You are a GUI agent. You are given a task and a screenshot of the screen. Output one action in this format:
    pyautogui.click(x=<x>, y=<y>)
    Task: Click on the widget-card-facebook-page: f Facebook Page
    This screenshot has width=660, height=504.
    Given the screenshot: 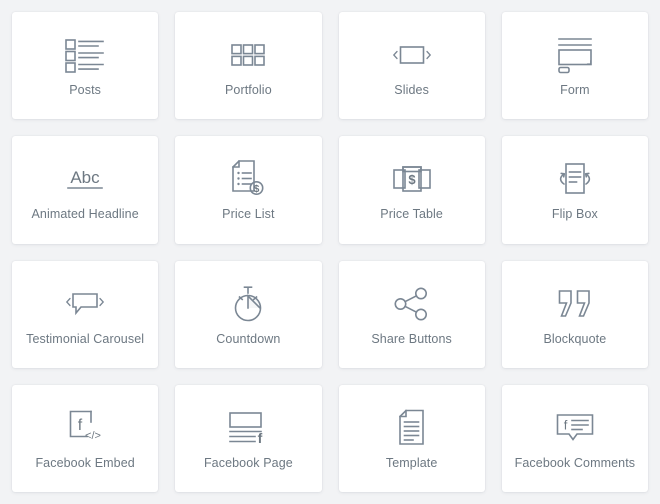 What is the action you would take?
    pyautogui.click(x=248, y=438)
    